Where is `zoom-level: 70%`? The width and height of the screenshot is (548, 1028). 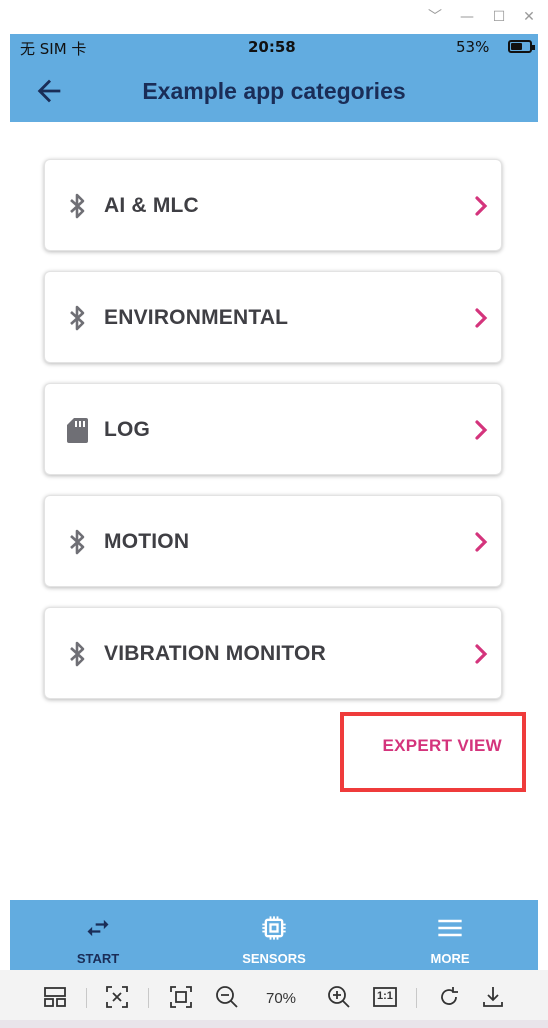 zoom-level: 70% is located at coordinates (281, 998).